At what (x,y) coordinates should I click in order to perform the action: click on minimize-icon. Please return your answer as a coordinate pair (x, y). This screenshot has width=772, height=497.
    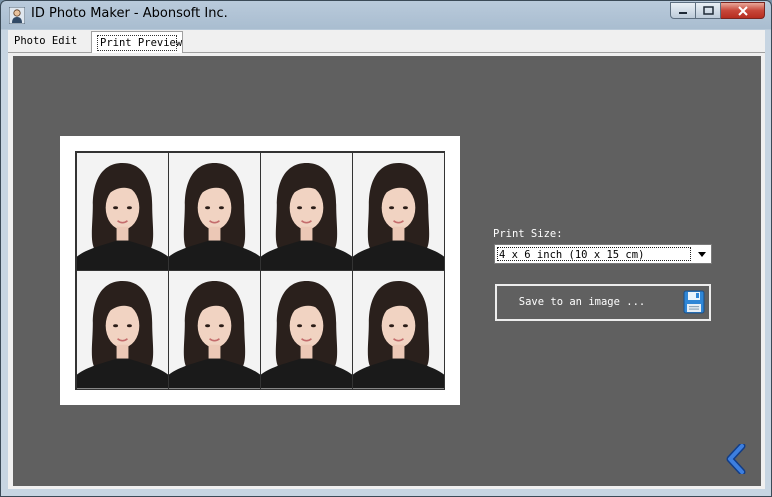
    Looking at the image, I should click on (683, 12).